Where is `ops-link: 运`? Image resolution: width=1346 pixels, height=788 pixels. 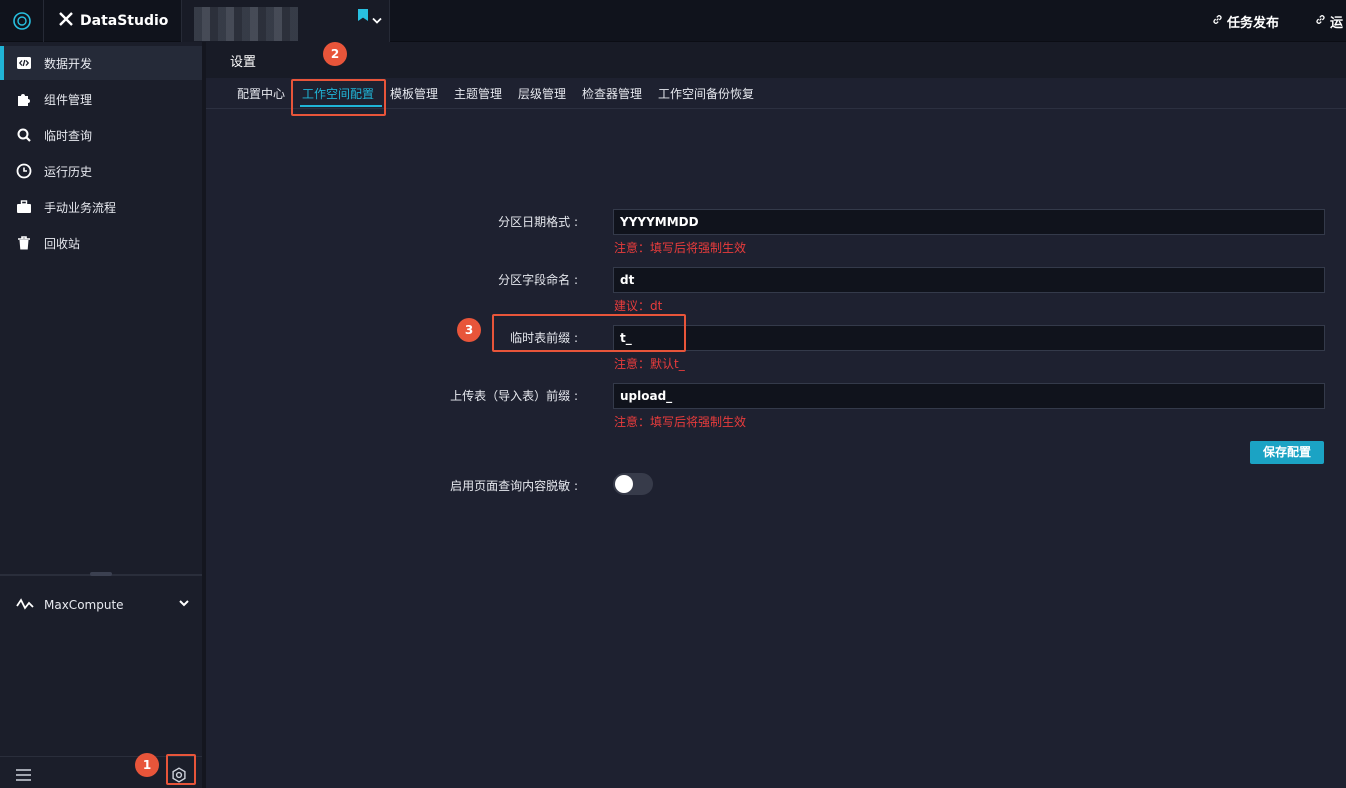
ops-link: 运 is located at coordinates (1330, 21).